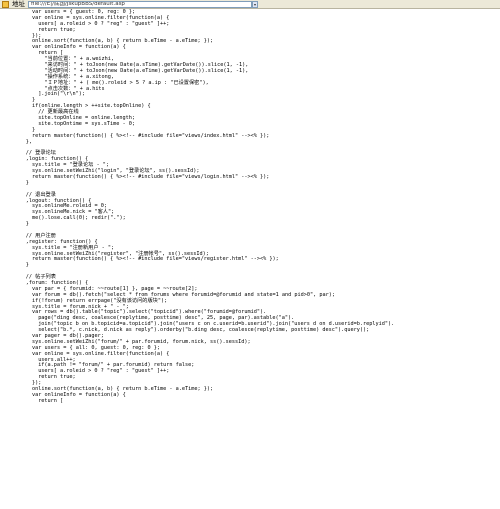  Describe the element at coordinates (5, 4) in the screenshot. I see `folder-icon` at that location.